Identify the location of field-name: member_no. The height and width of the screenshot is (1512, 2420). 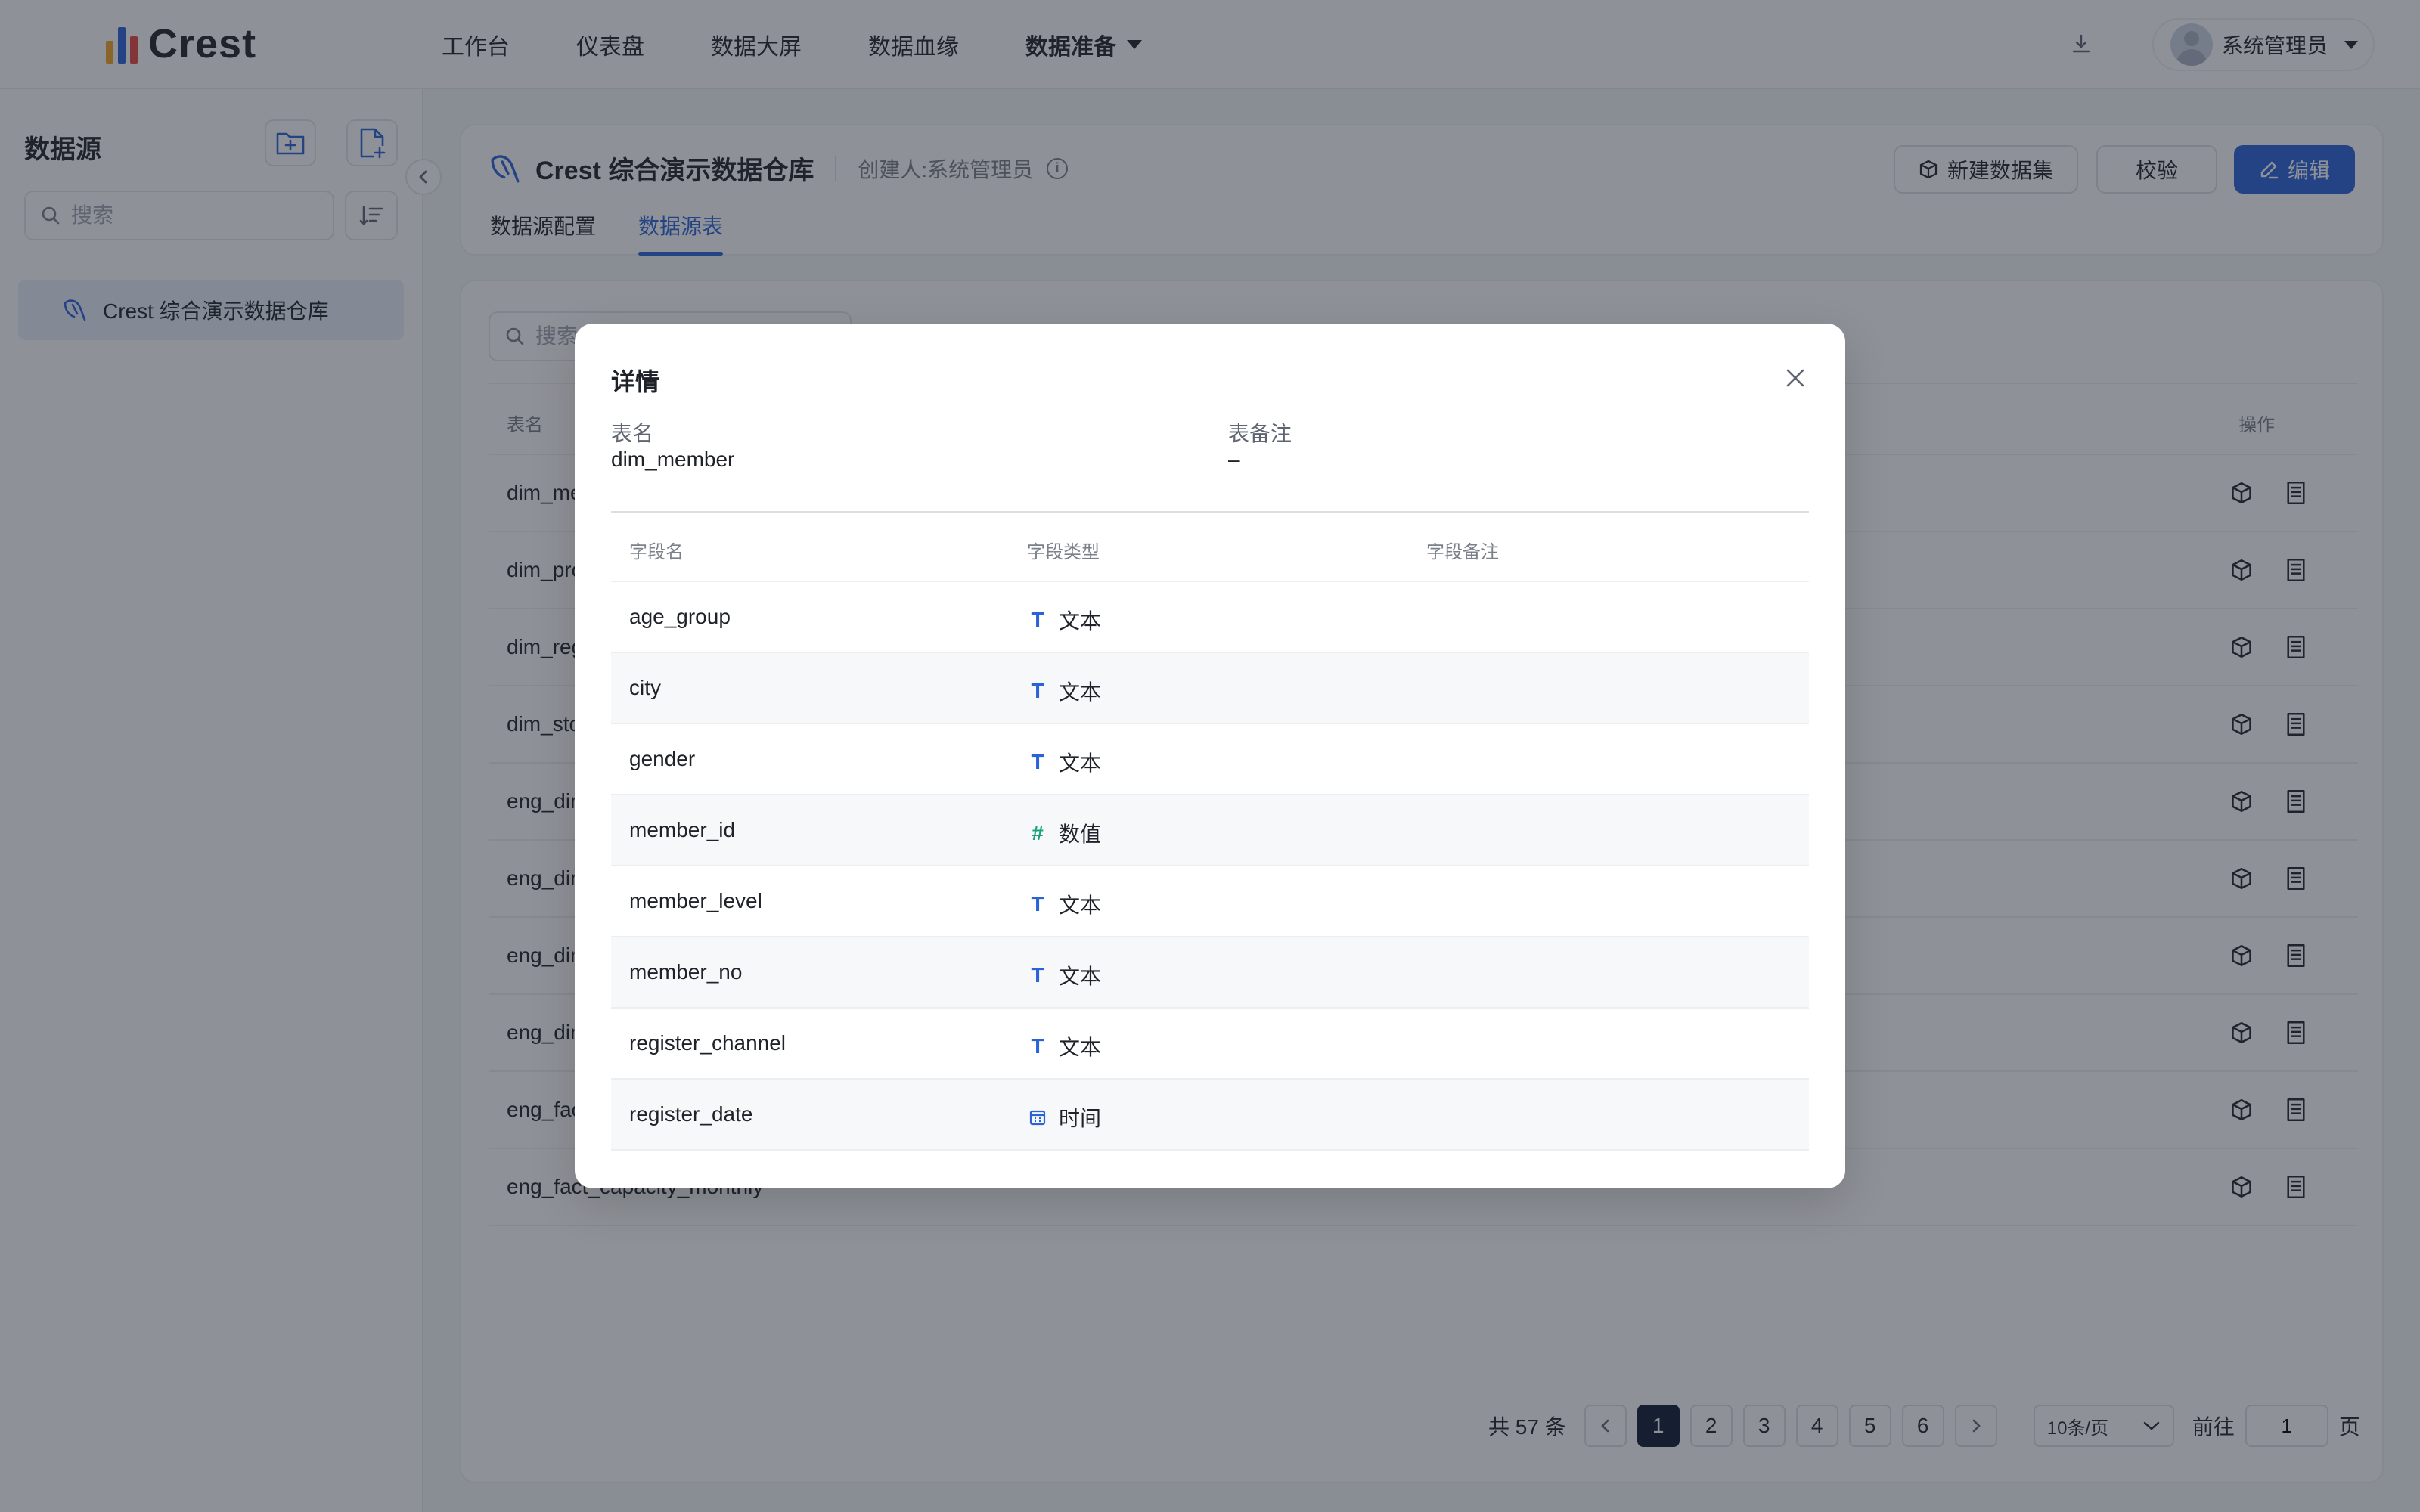
(686, 972).